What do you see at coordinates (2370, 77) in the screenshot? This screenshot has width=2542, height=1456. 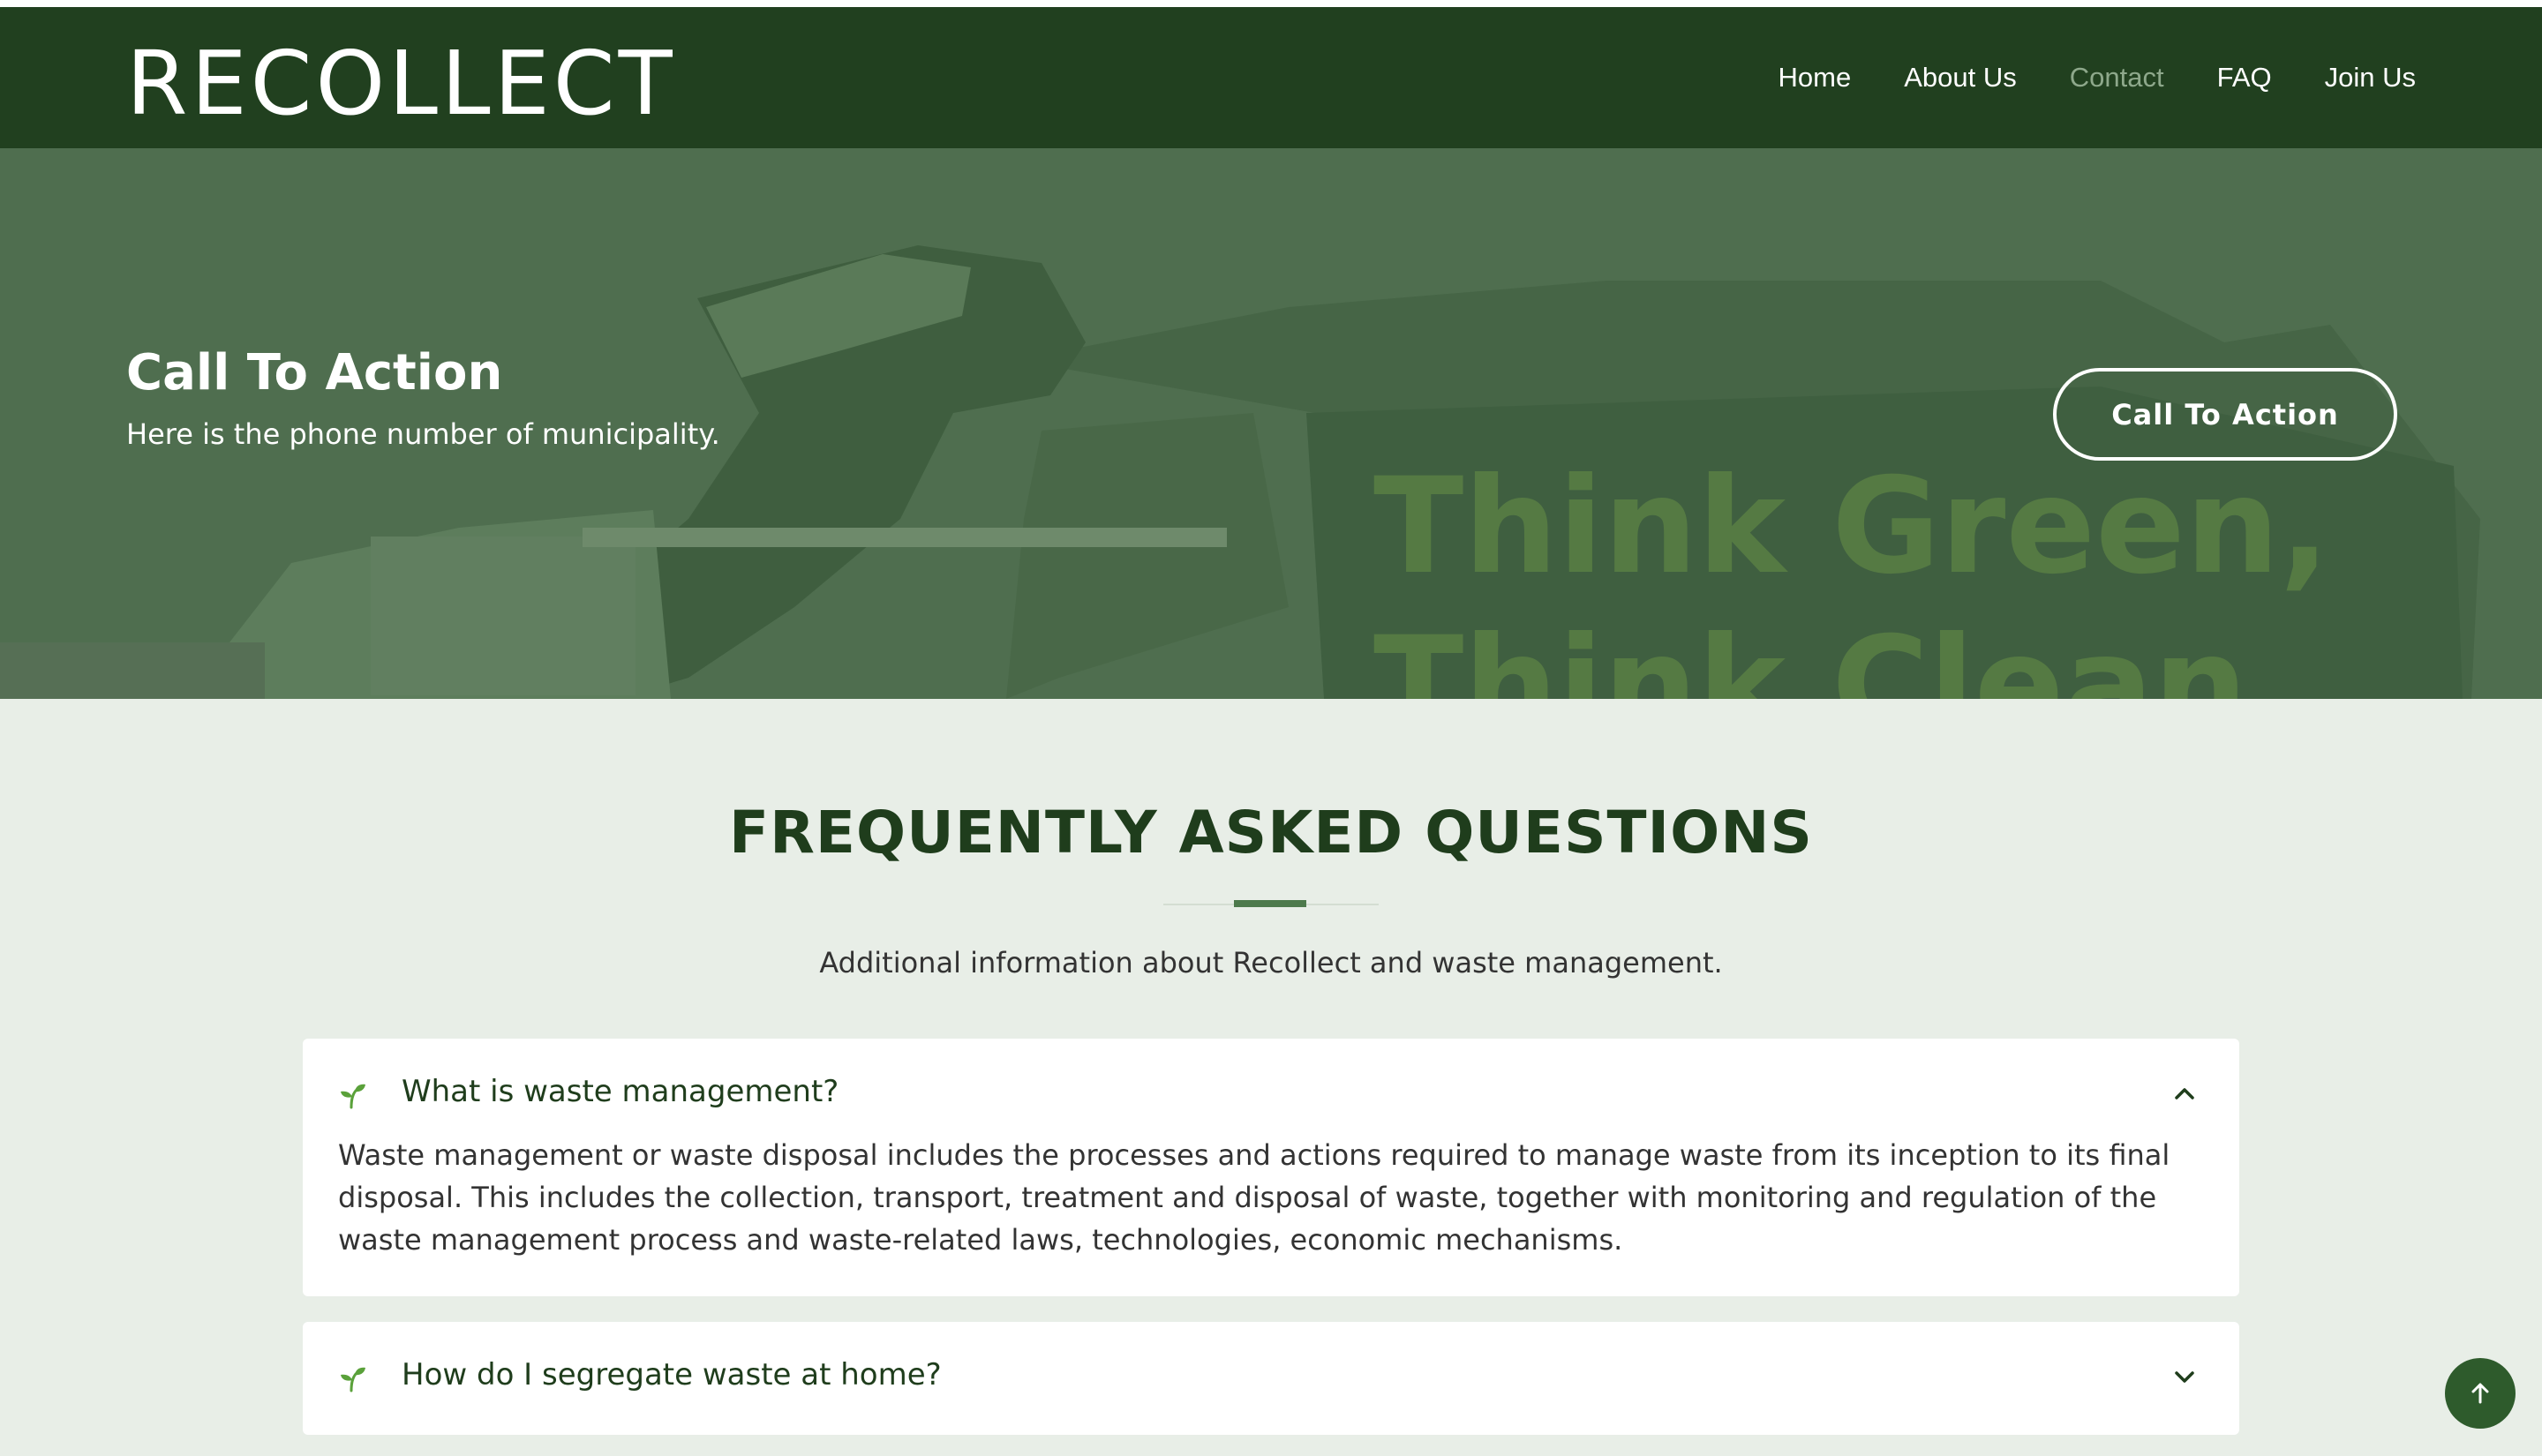 I see `nav-join-us: Join Us` at bounding box center [2370, 77].